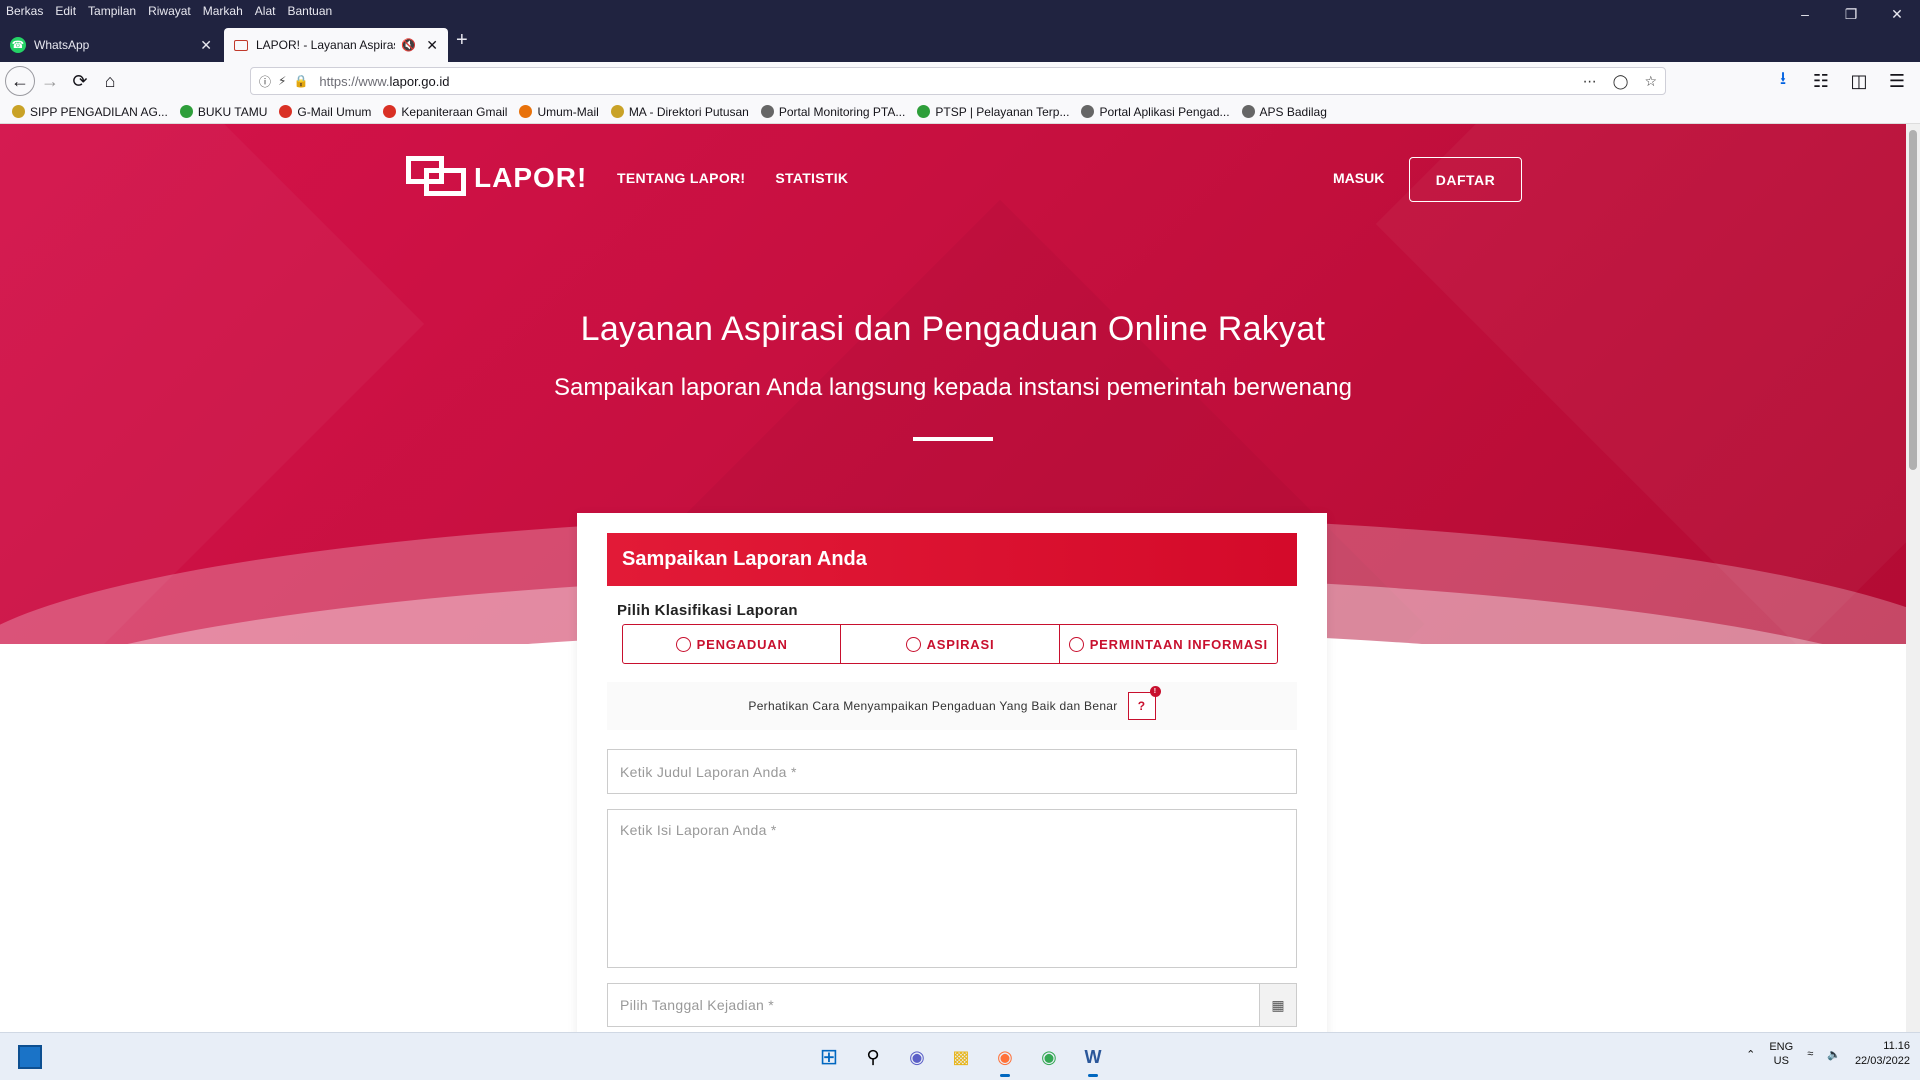 The image size is (1920, 1080). Describe the element at coordinates (462, 40) in the screenshot. I see `new-tab-button: +` at that location.